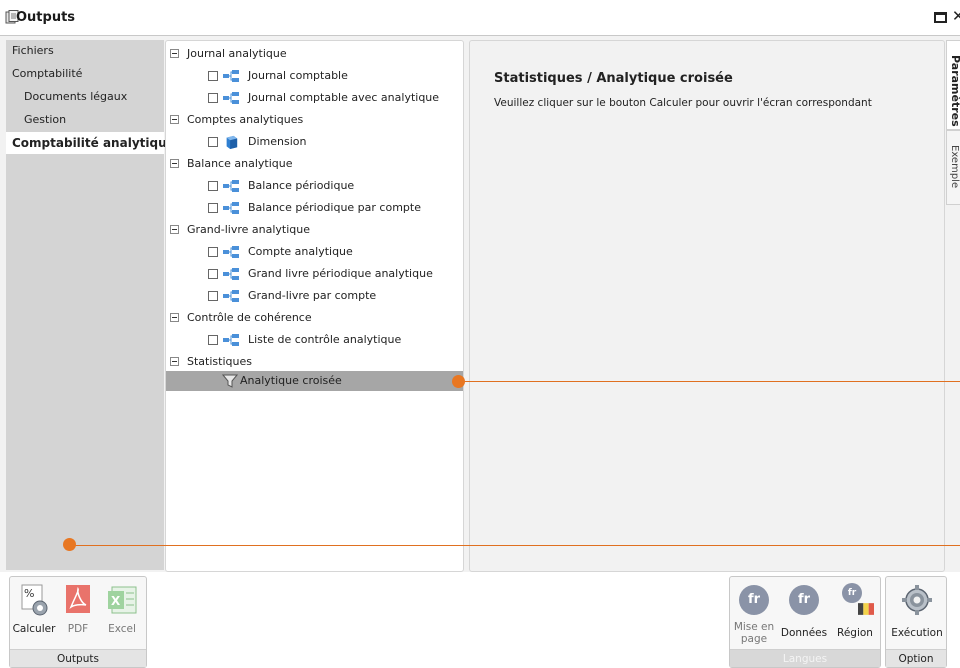  What do you see at coordinates (314, 142) in the screenshot?
I see `tree-item: Dimension` at bounding box center [314, 142].